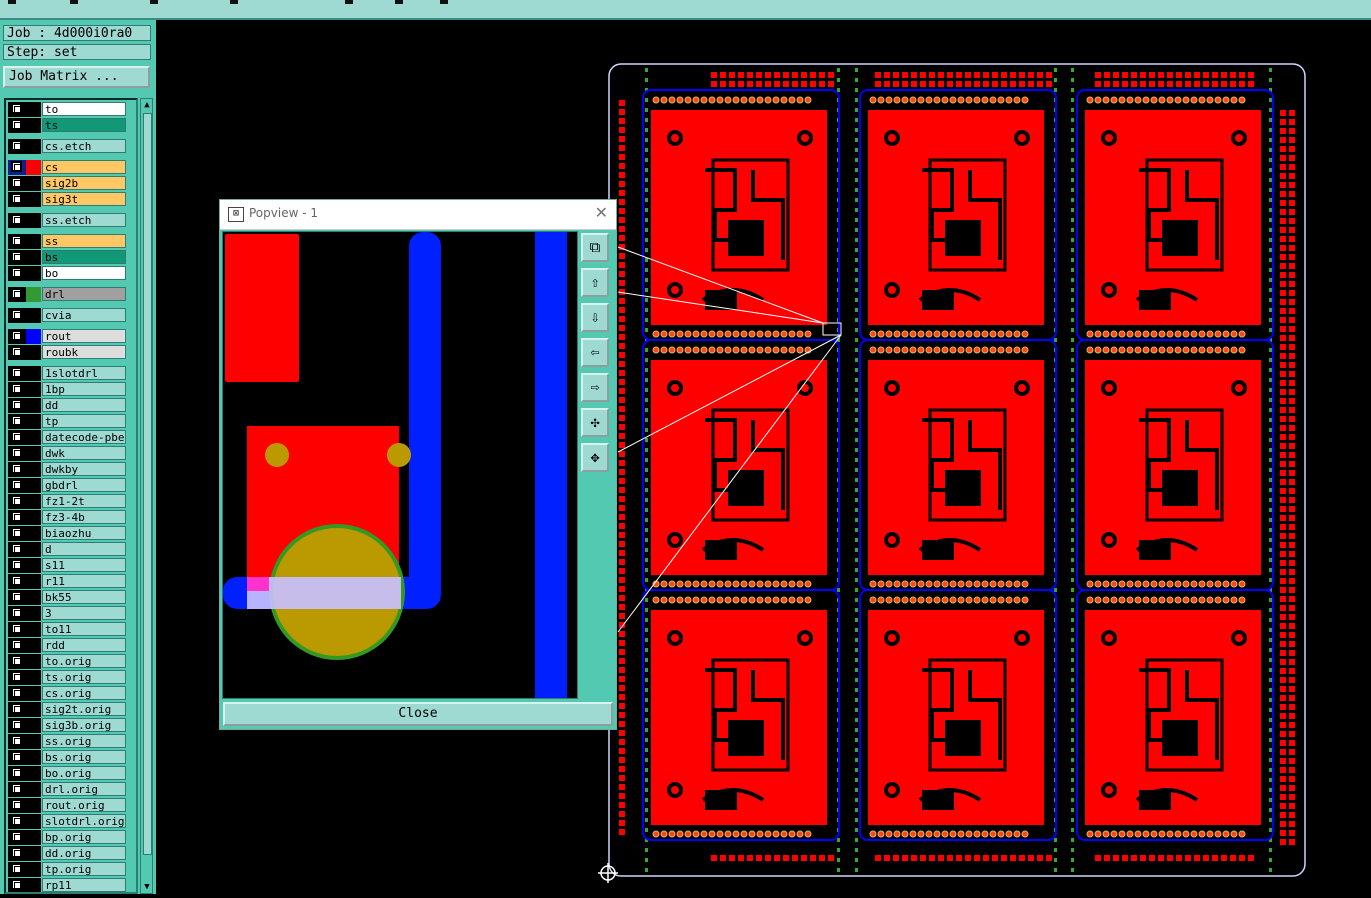  I want to click on pan-right-icon: ⇨, so click(595, 387).